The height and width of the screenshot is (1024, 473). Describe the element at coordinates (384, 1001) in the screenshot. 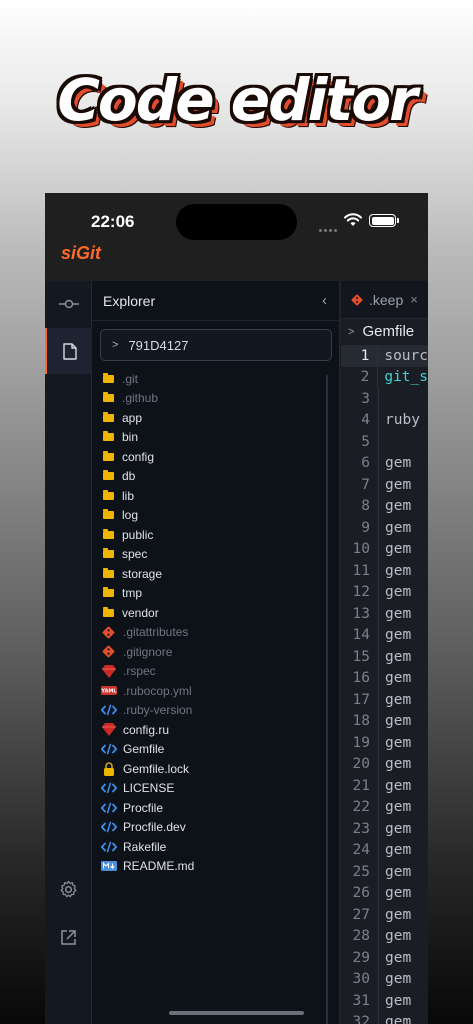

I see `code-line: 31 gem` at that location.